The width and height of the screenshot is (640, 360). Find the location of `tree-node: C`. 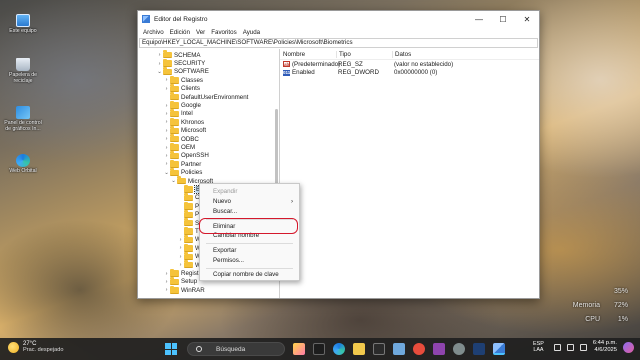

tree-node: C is located at coordinates (188, 197).